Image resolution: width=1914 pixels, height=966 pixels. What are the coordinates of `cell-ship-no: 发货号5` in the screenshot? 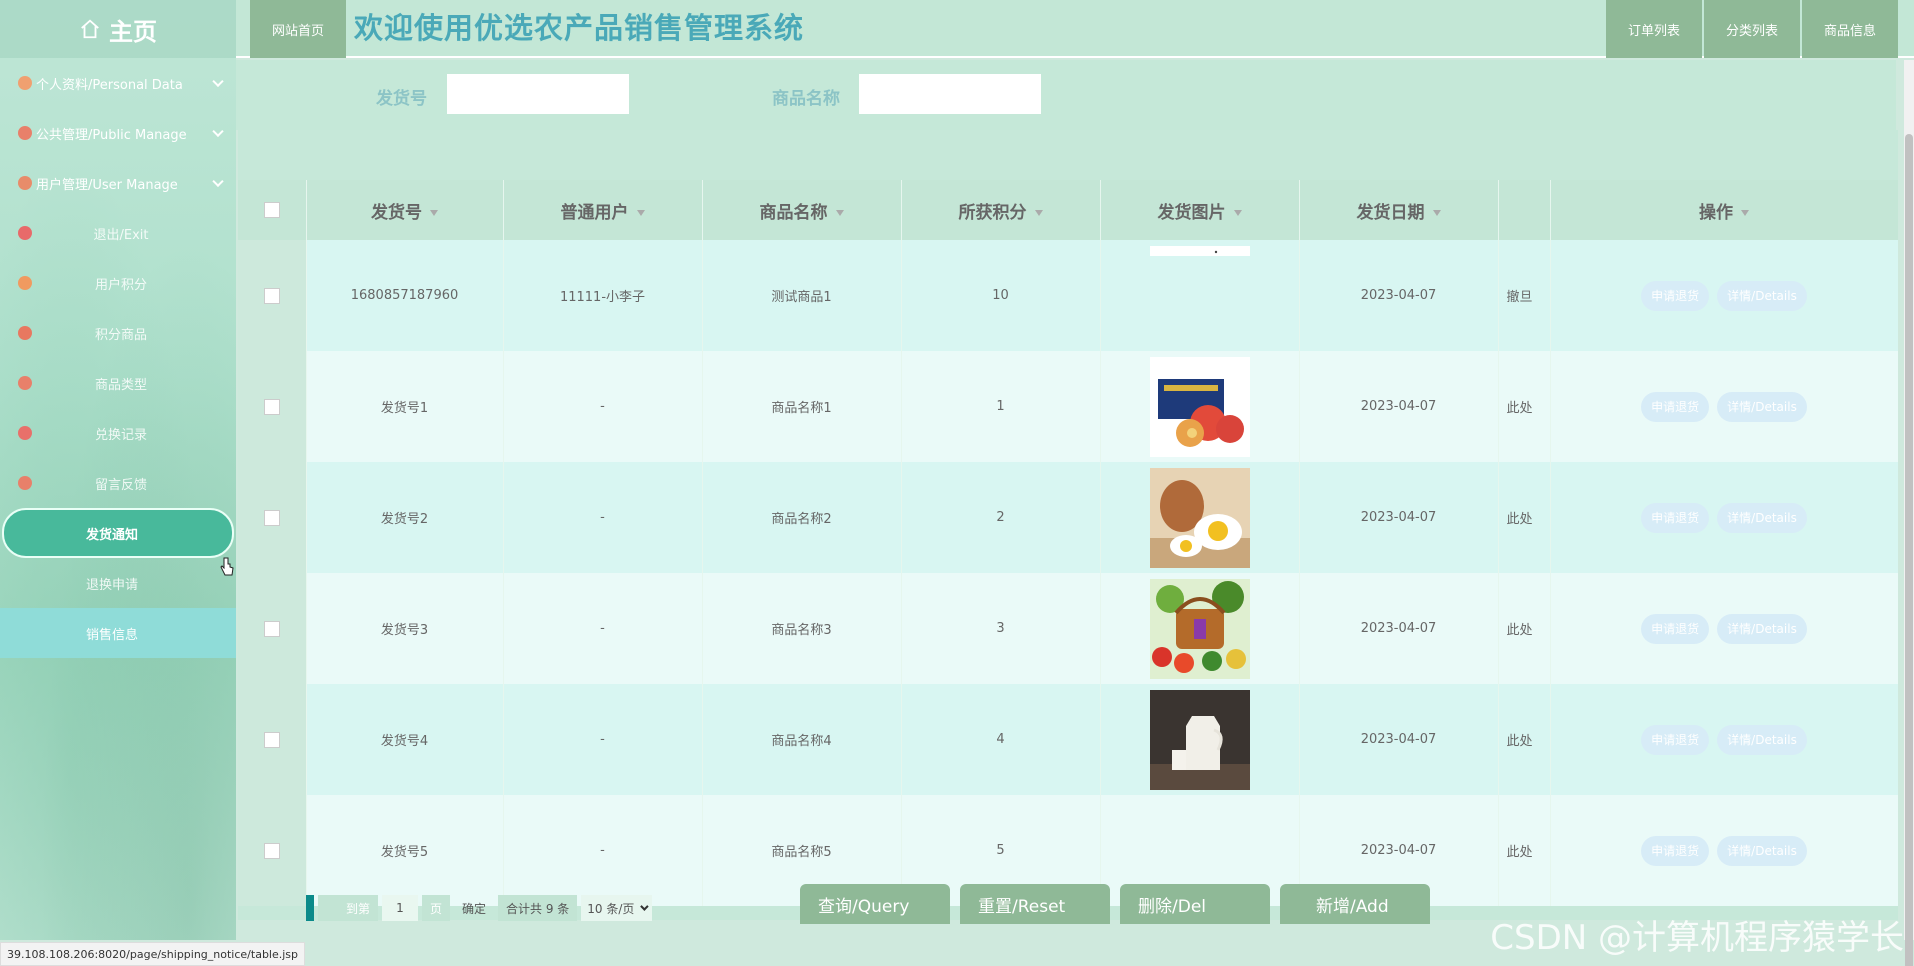 It's located at (405, 850).